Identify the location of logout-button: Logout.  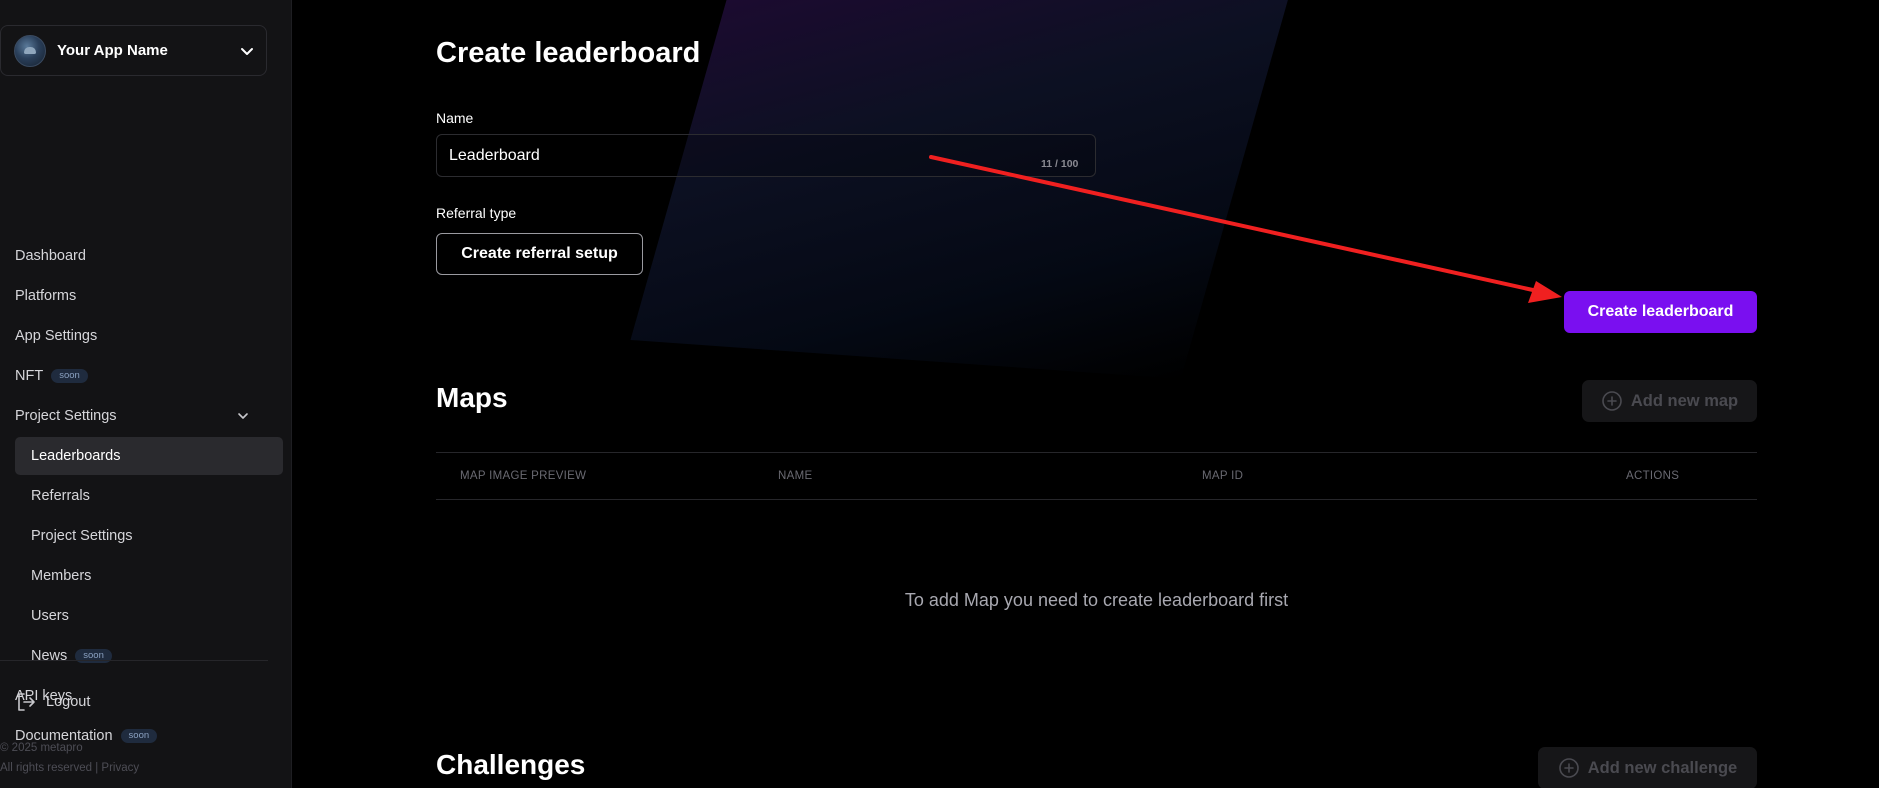
(52, 702).